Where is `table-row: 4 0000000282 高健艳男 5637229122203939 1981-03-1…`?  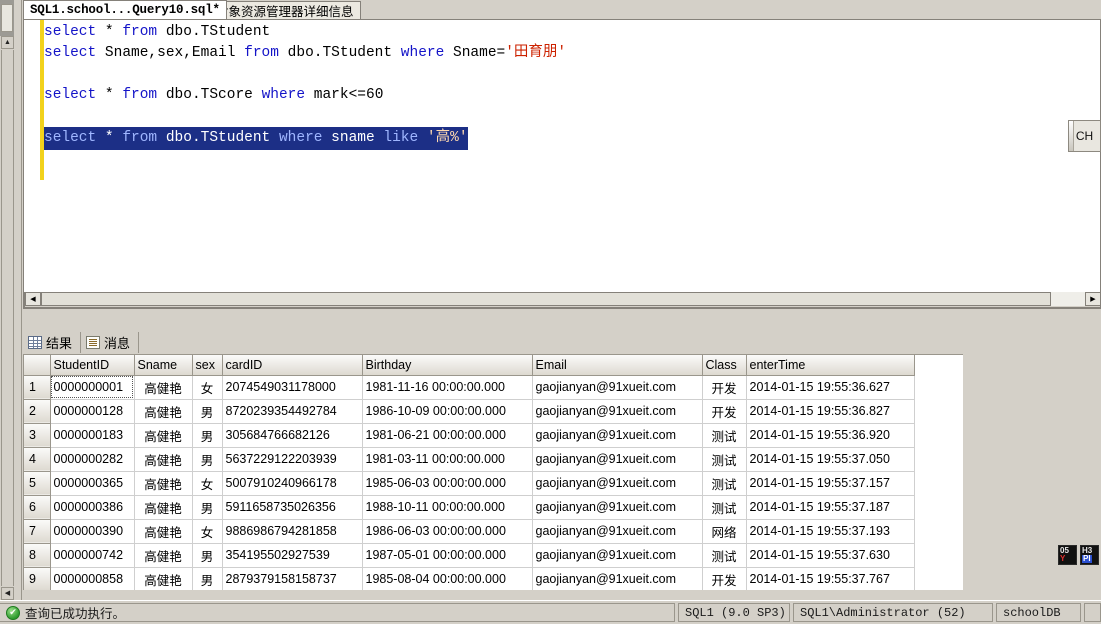 table-row: 4 0000000282 高健艳男 5637229122203939 1981-03-1… is located at coordinates (469, 459).